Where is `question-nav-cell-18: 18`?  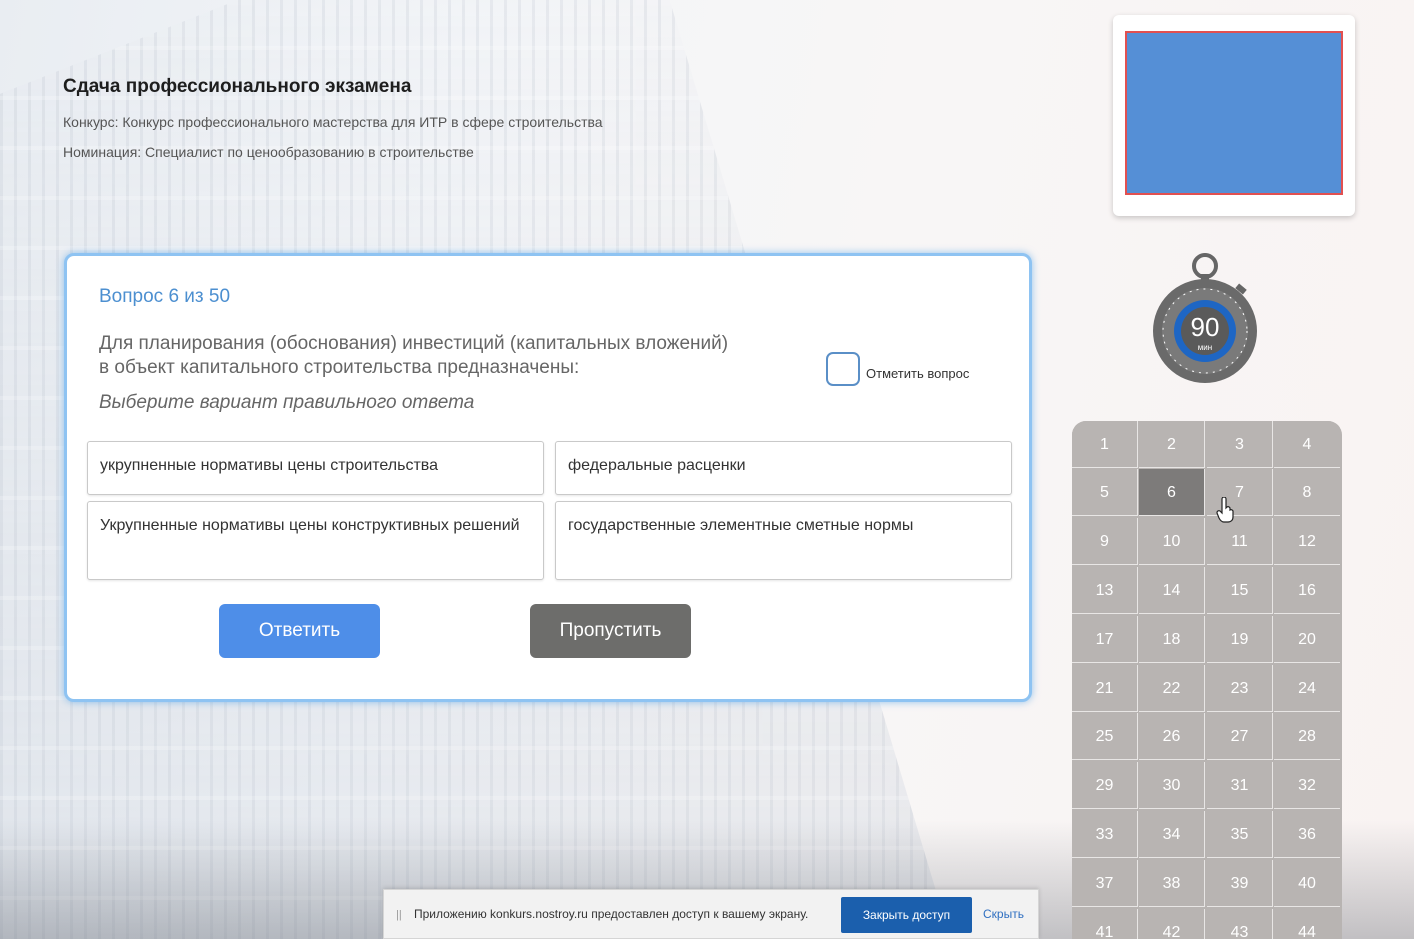 question-nav-cell-18: 18 is located at coordinates (1172, 639).